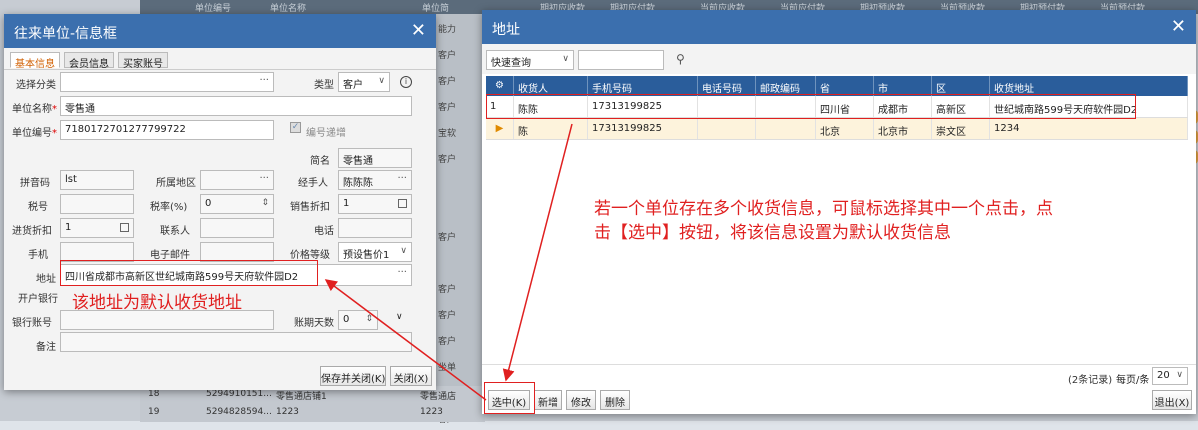  Describe the element at coordinates (680, 59) in the screenshot. I see `search-icon: ⚲` at that location.